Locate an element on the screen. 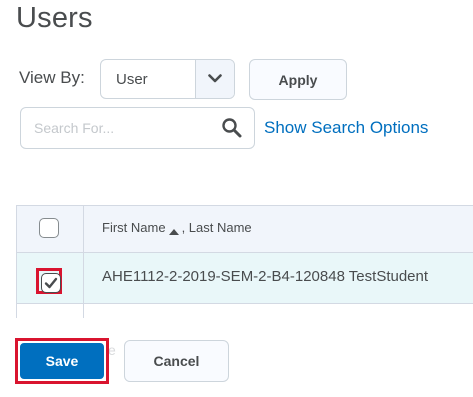  select-all-cell is located at coordinates (50, 229).